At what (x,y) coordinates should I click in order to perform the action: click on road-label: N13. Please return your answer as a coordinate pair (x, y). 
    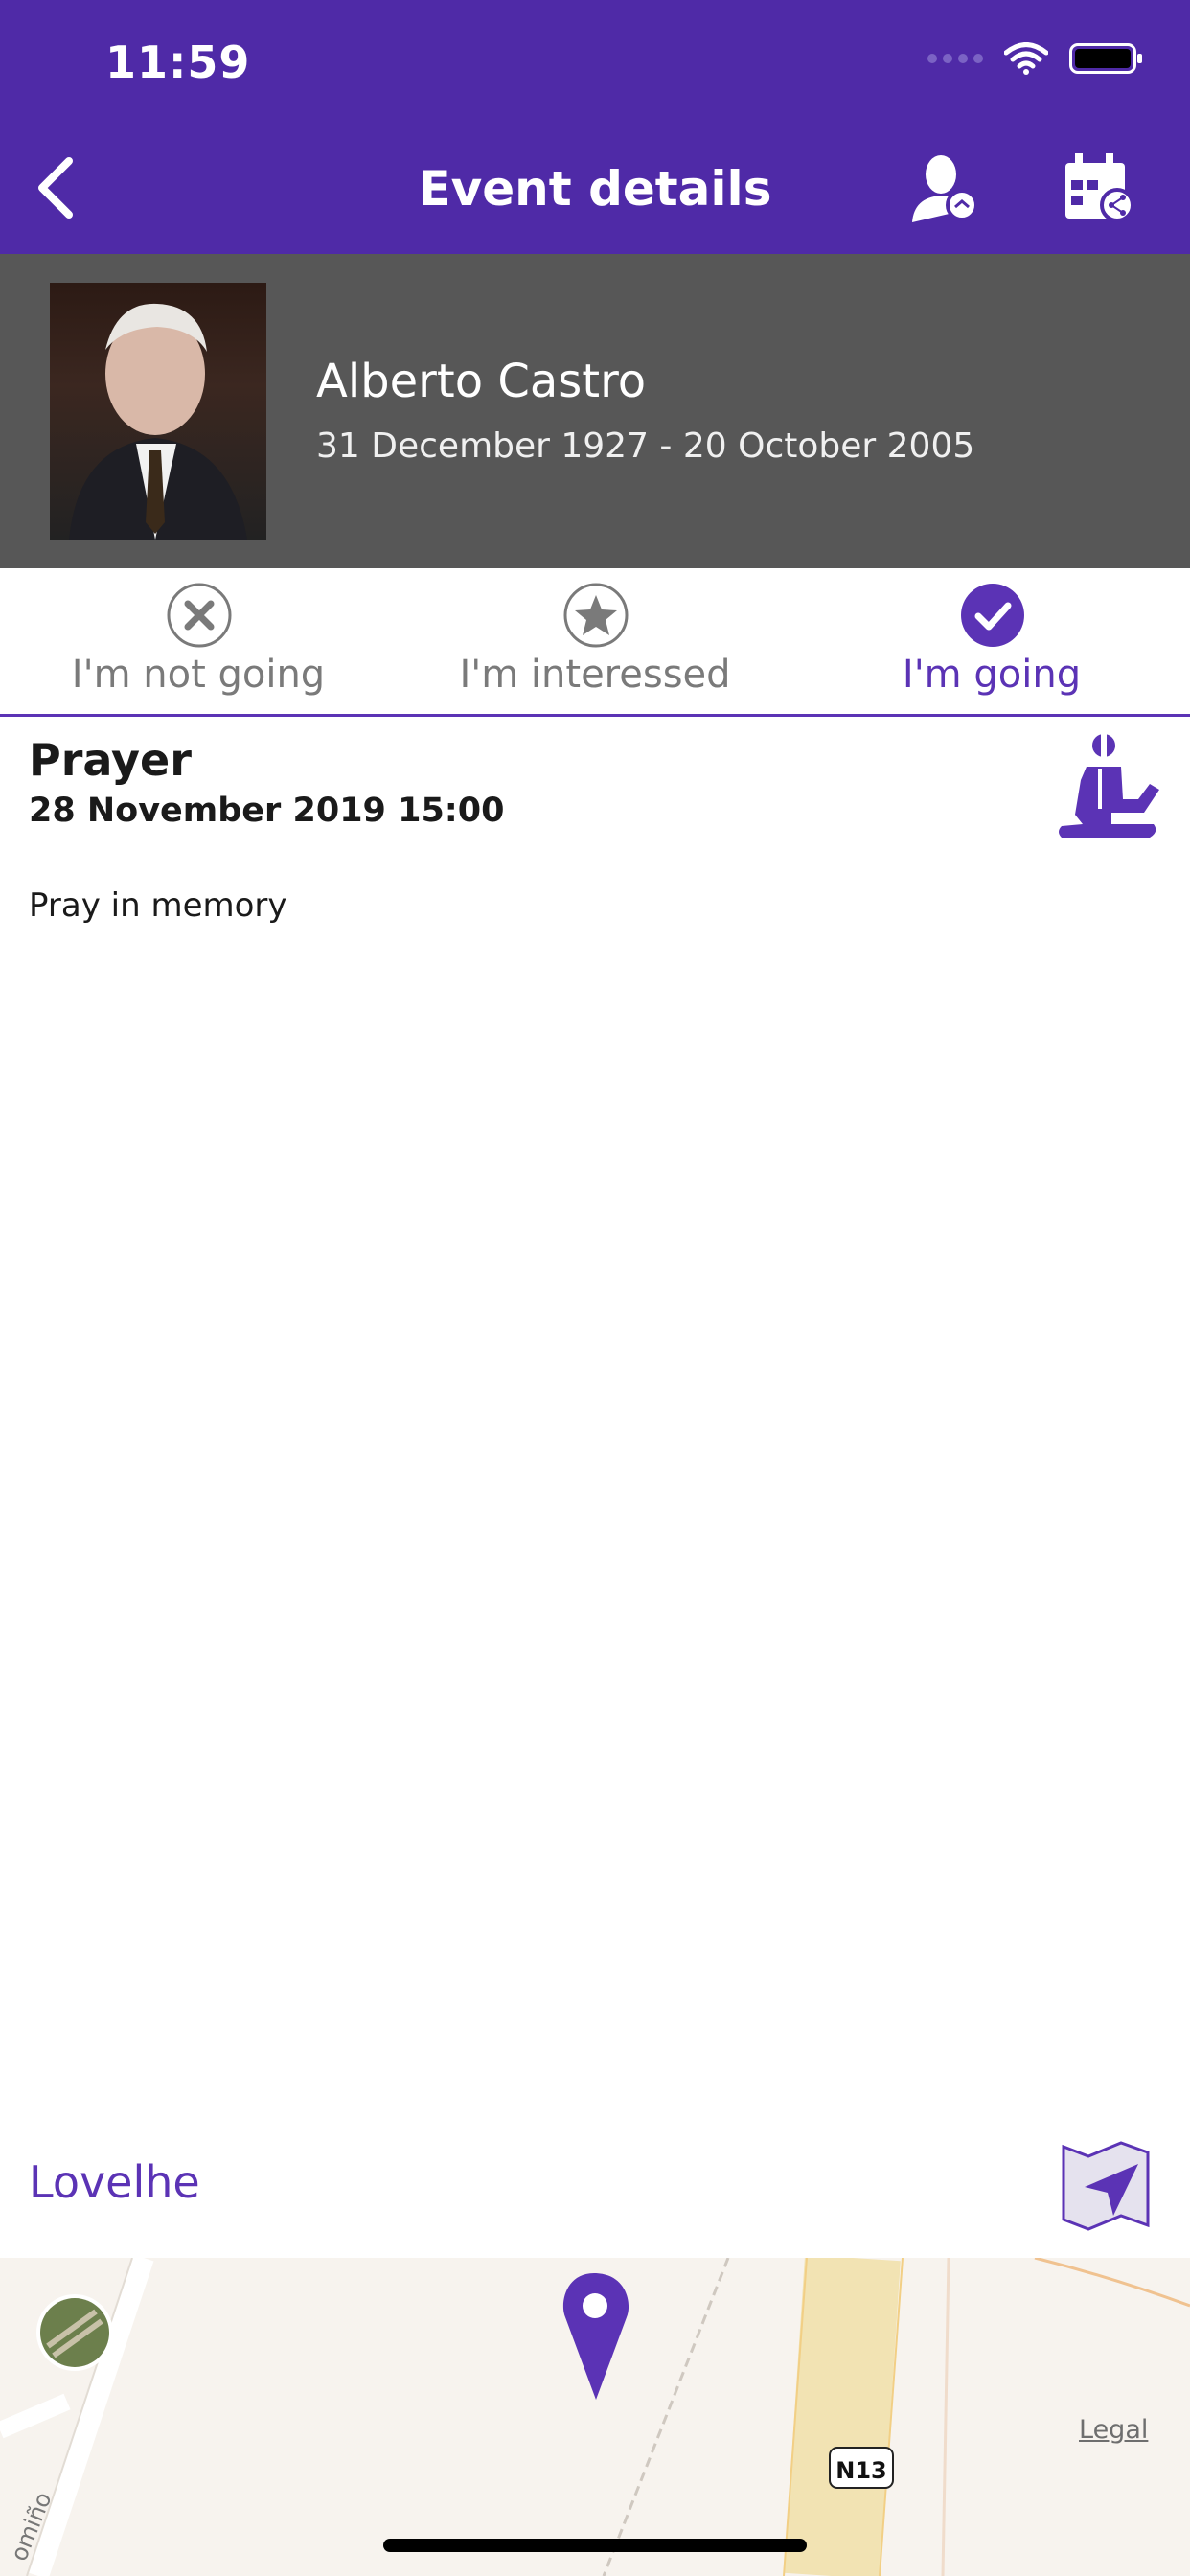
    Looking at the image, I should click on (861, 2470).